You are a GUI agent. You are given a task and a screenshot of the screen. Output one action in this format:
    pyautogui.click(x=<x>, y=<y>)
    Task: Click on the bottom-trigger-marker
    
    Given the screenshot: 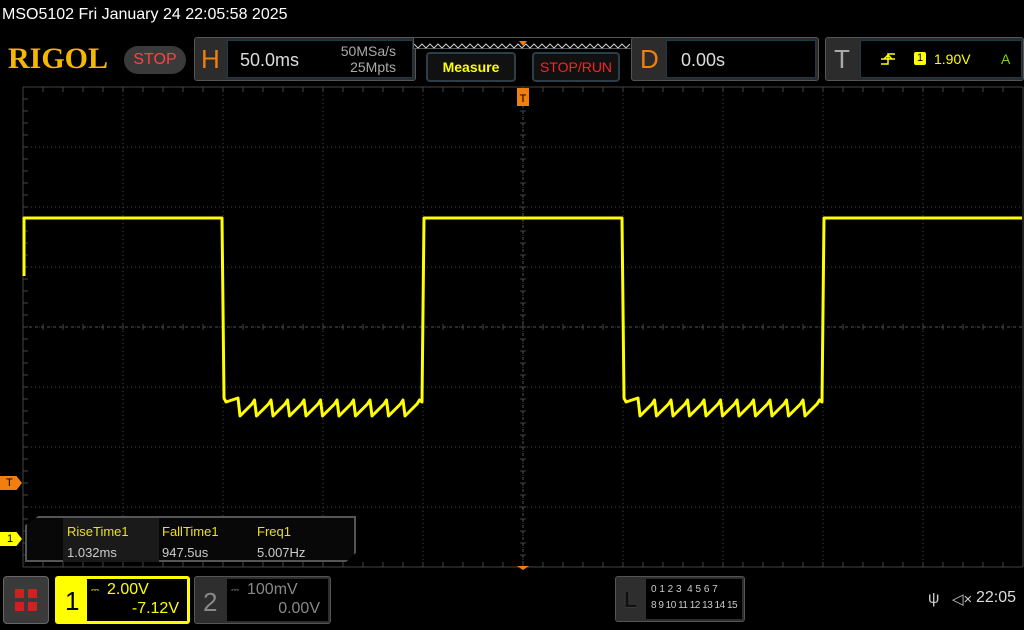 What is the action you would take?
    pyautogui.click(x=523, y=568)
    